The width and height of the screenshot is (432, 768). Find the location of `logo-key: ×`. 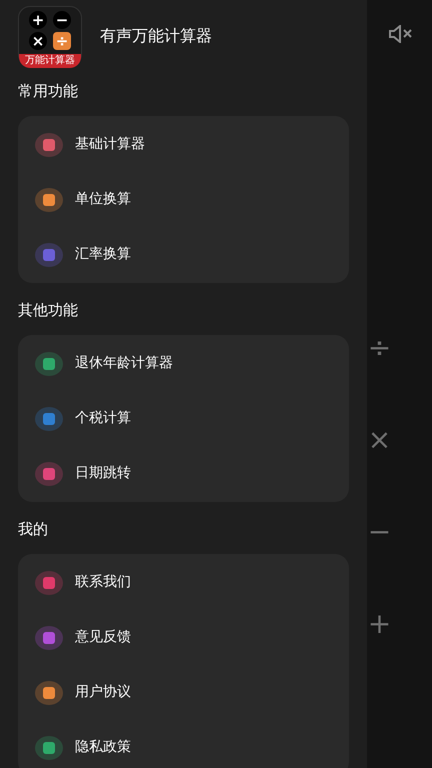

logo-key: × is located at coordinates (38, 41).